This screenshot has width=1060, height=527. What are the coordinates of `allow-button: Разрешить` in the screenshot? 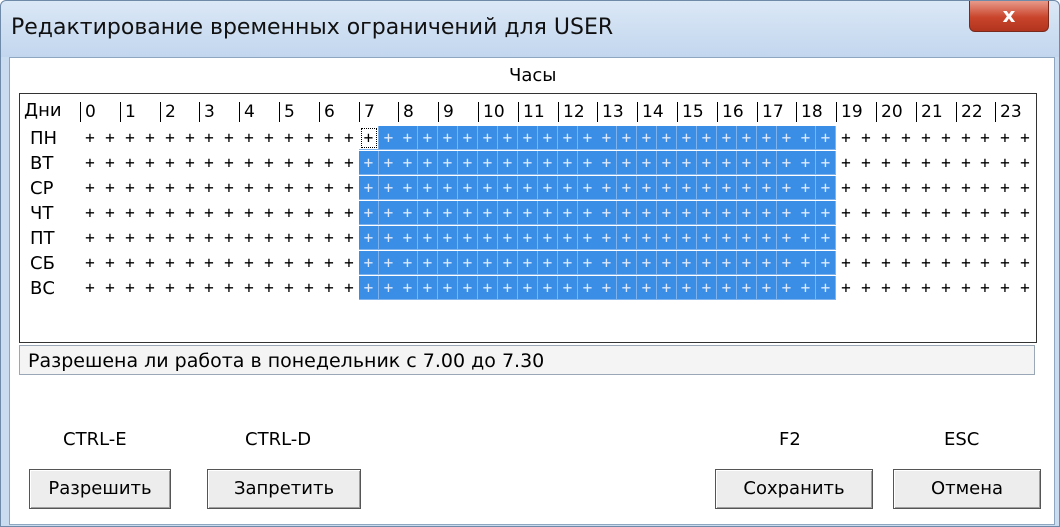 It's located at (100, 489).